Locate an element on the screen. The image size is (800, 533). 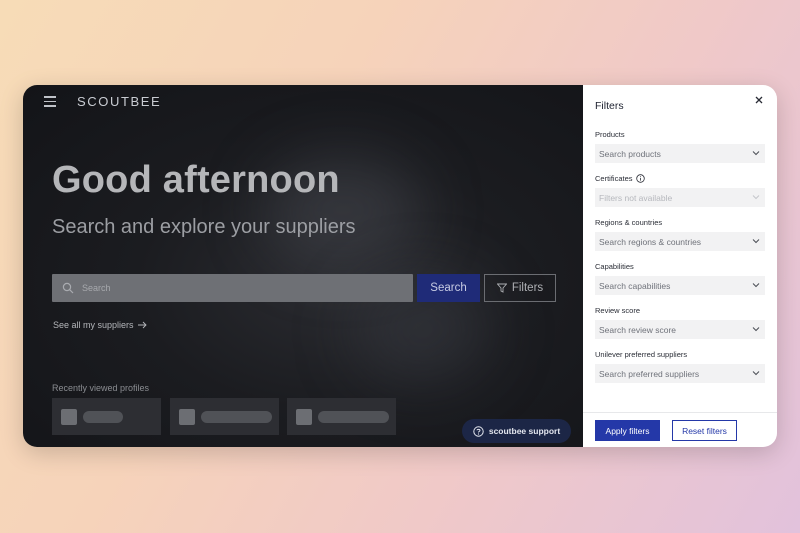
preferred-suppliers-label: Unilever preferred suppliers is located at coordinates (641, 354).